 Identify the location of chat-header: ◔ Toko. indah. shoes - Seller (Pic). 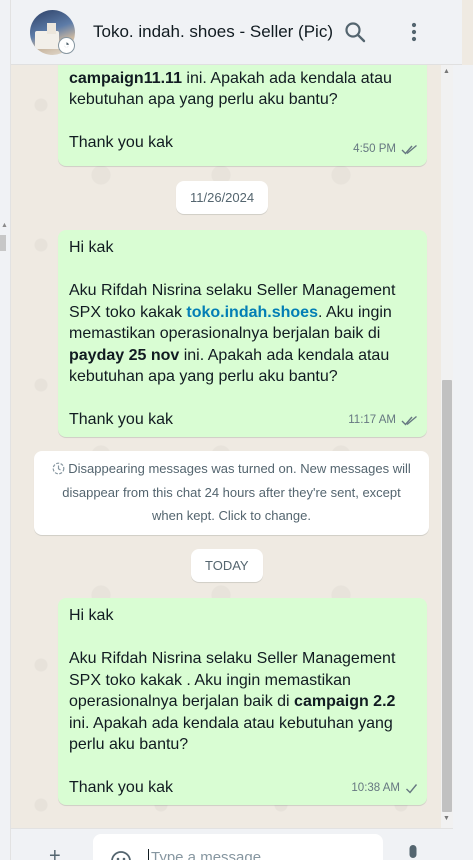
(236, 32).